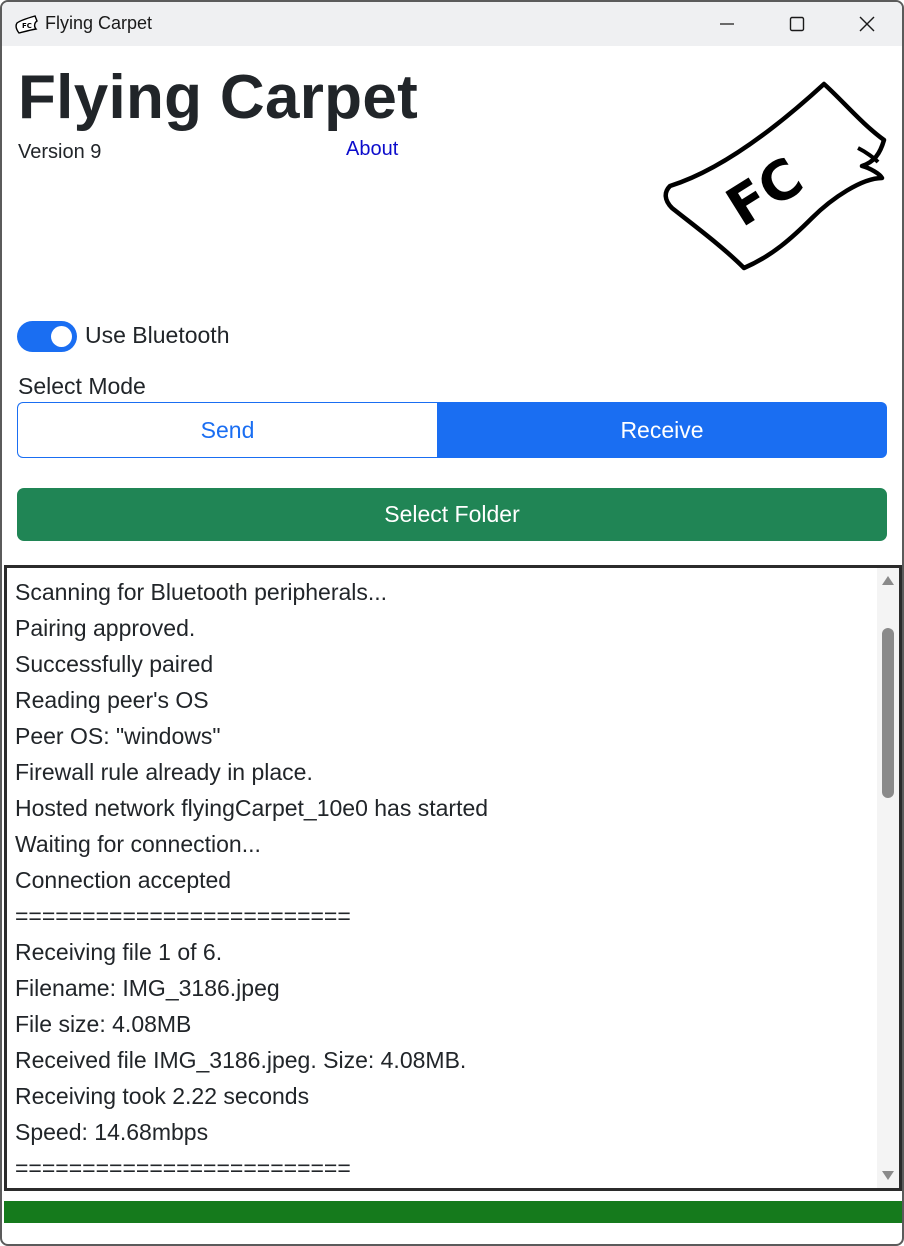 The height and width of the screenshot is (1246, 904). Describe the element at coordinates (888, 580) in the screenshot. I see `scroll-up-arrow-icon` at that location.